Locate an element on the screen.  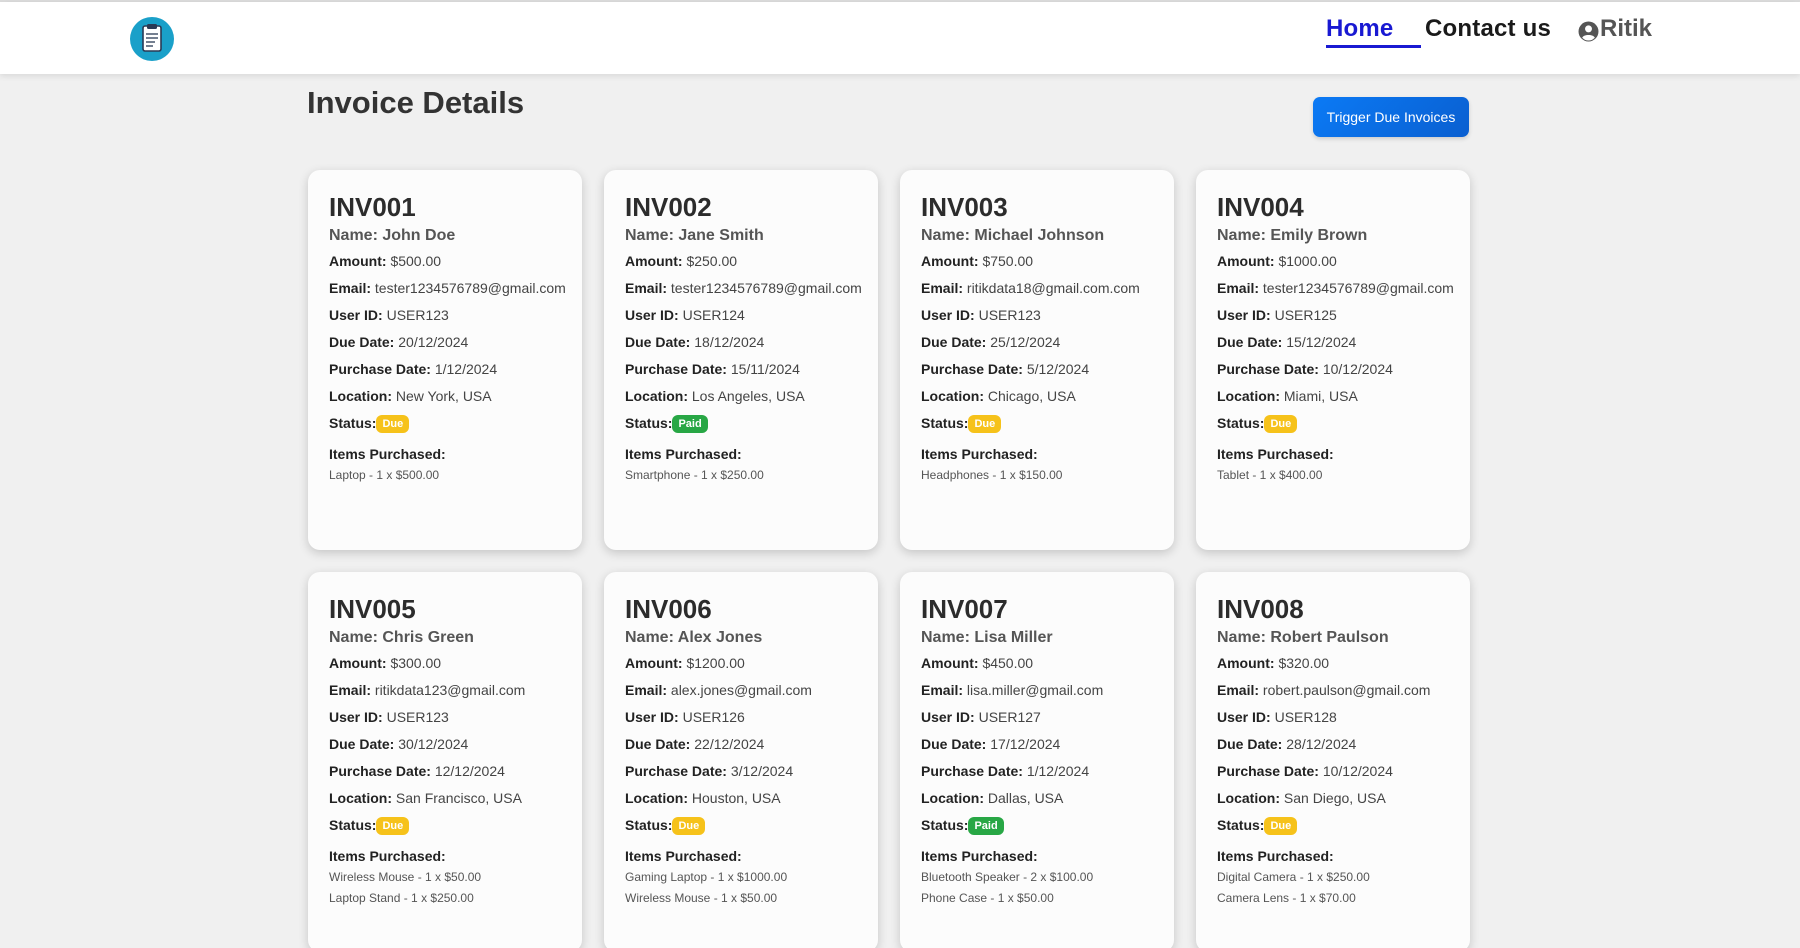
purchased-item: Gaming Laptop - 1 x $1000.00 is located at coordinates (706, 877).